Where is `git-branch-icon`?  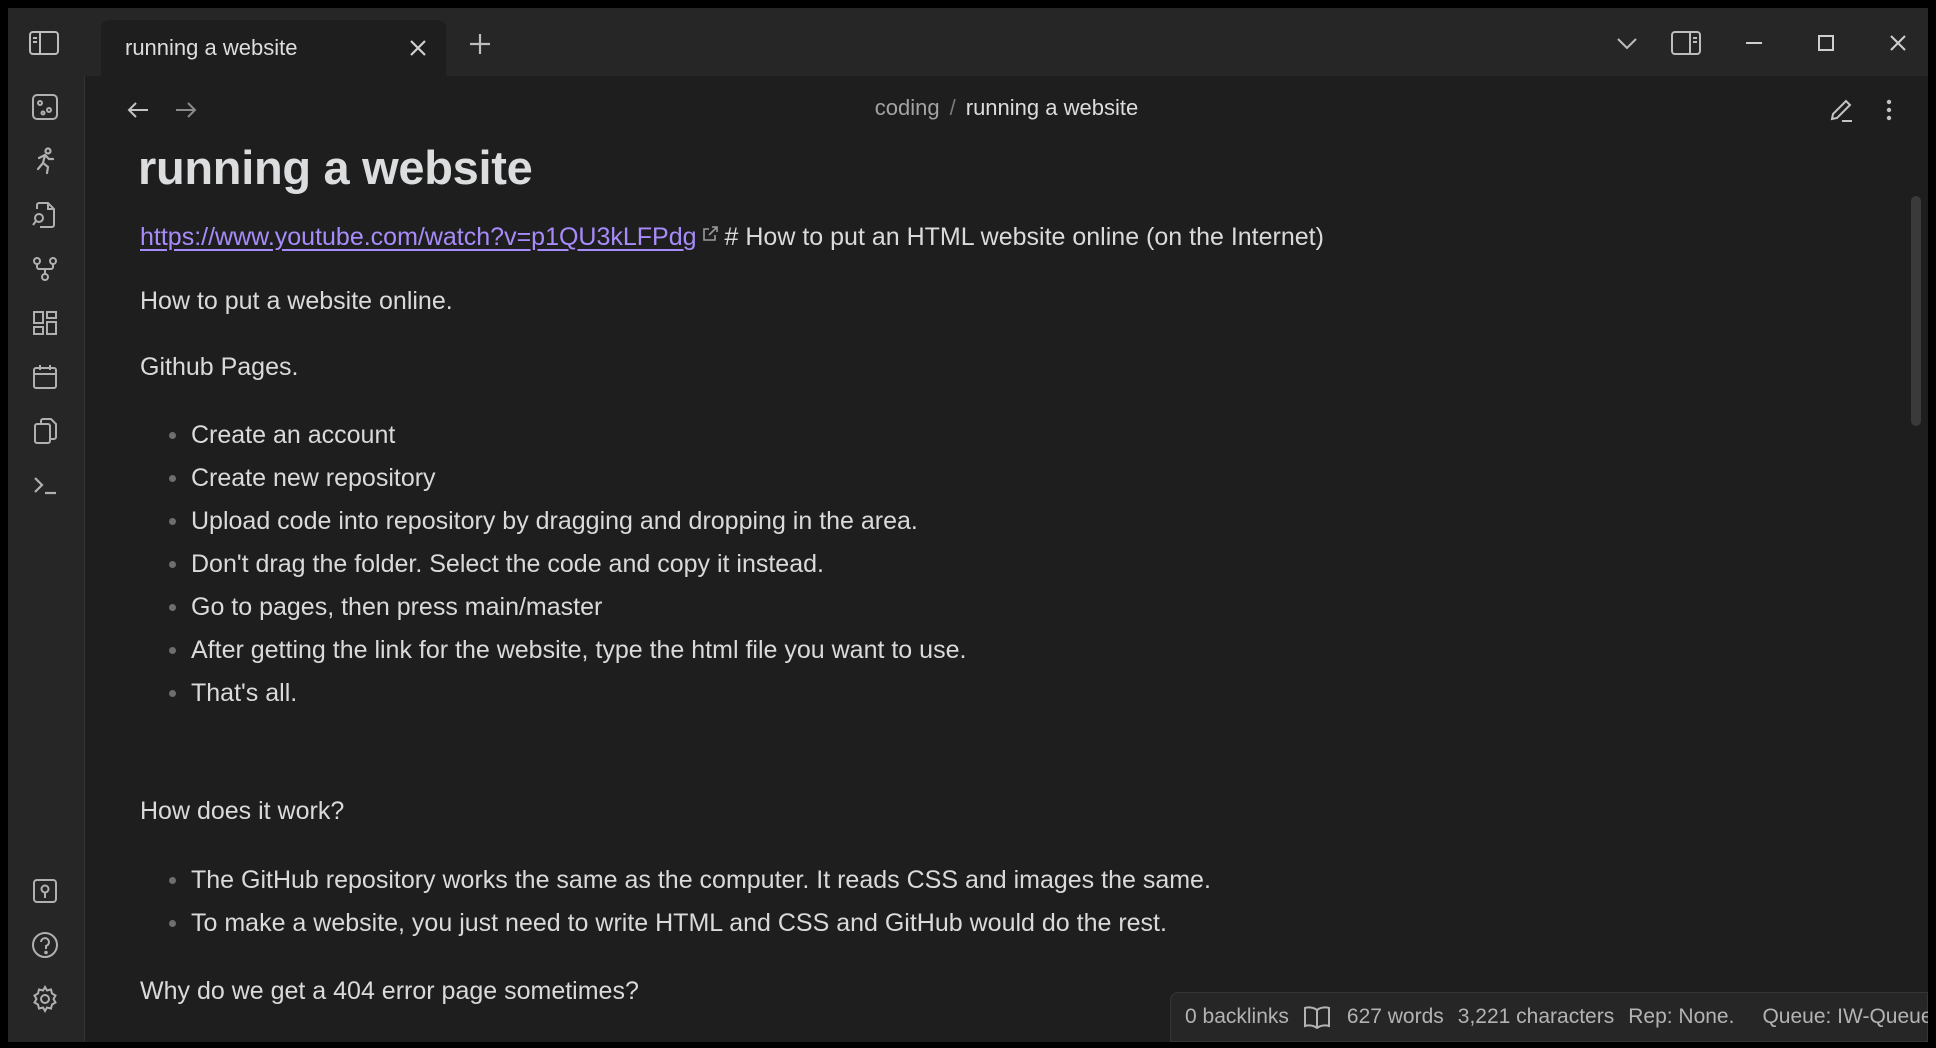 git-branch-icon is located at coordinates (45, 269).